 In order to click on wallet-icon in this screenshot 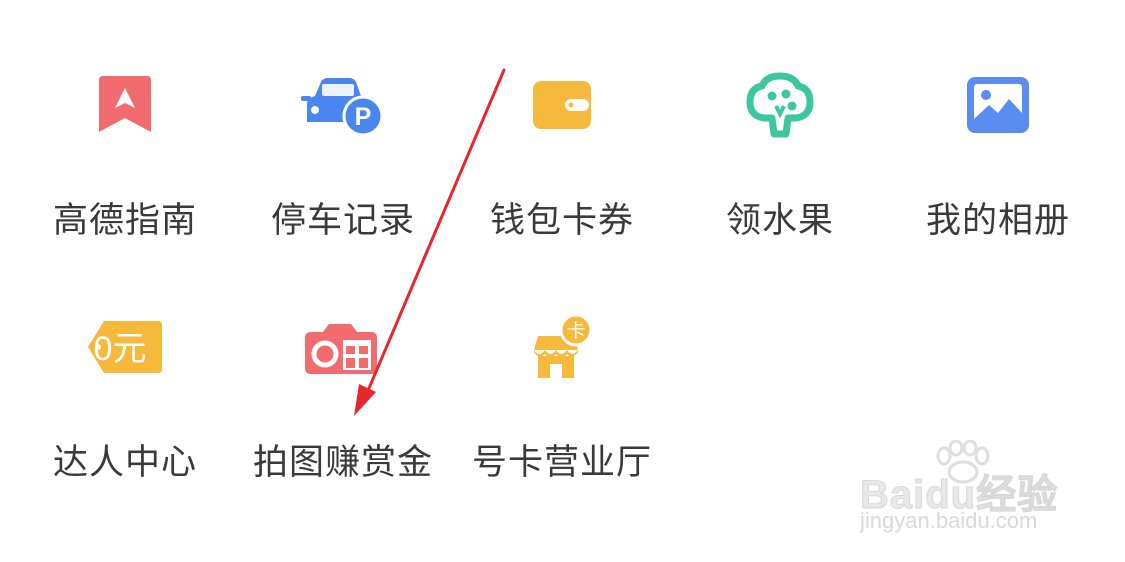, I will do `click(562, 105)`.